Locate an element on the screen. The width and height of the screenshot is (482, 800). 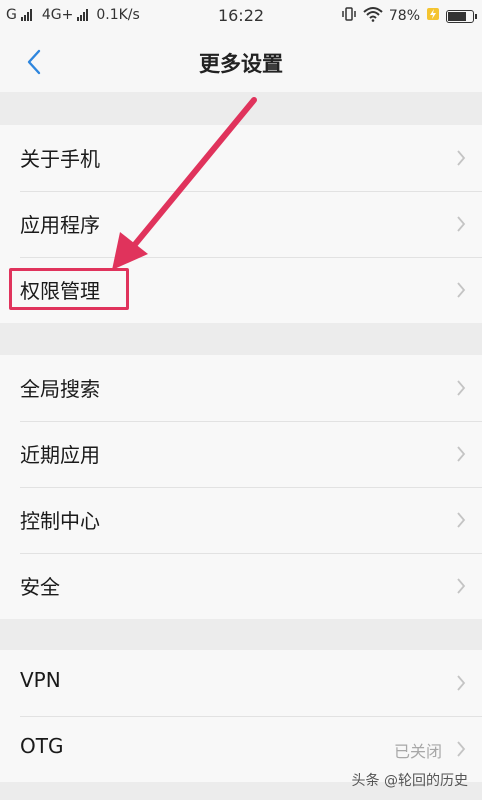
vibrate-icon is located at coordinates (349, 16).